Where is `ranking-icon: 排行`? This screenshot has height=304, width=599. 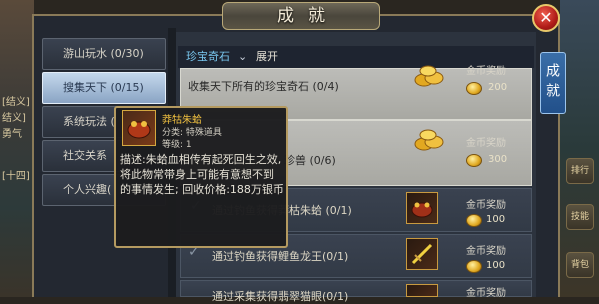 ranking-icon: 排行 is located at coordinates (580, 171).